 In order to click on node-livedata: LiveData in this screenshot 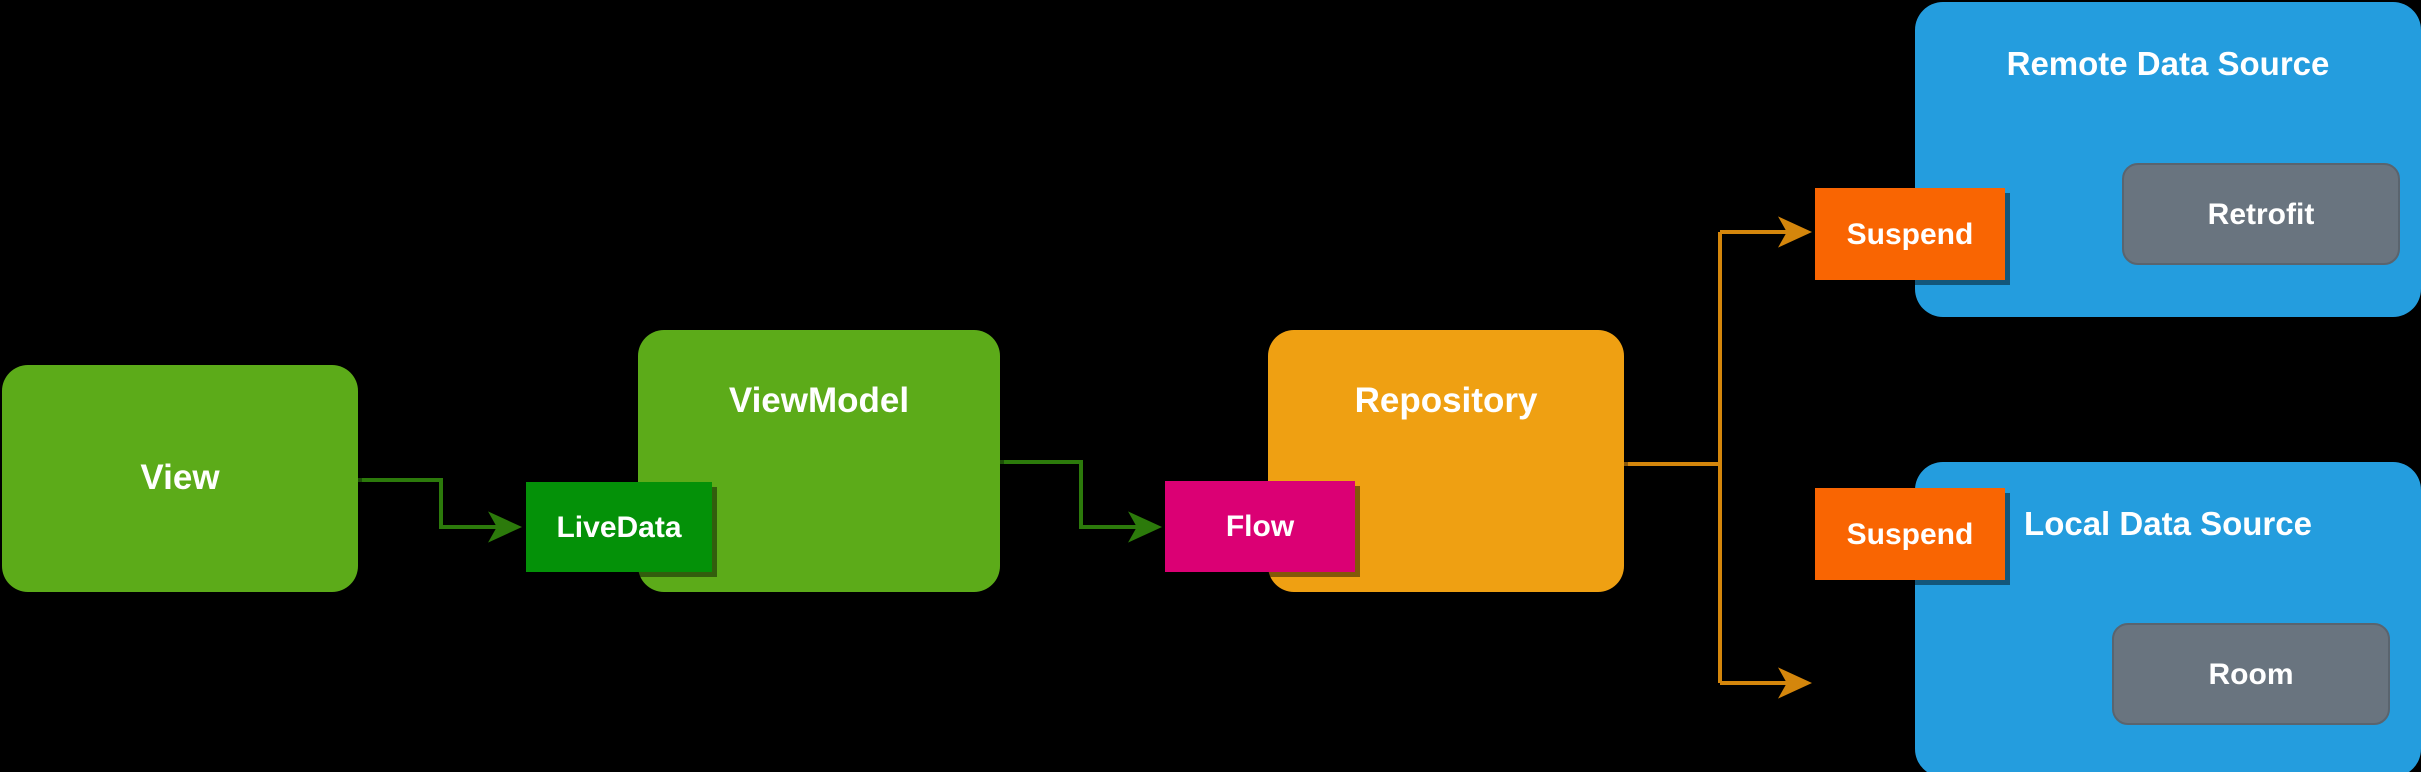, I will do `click(619, 527)`.